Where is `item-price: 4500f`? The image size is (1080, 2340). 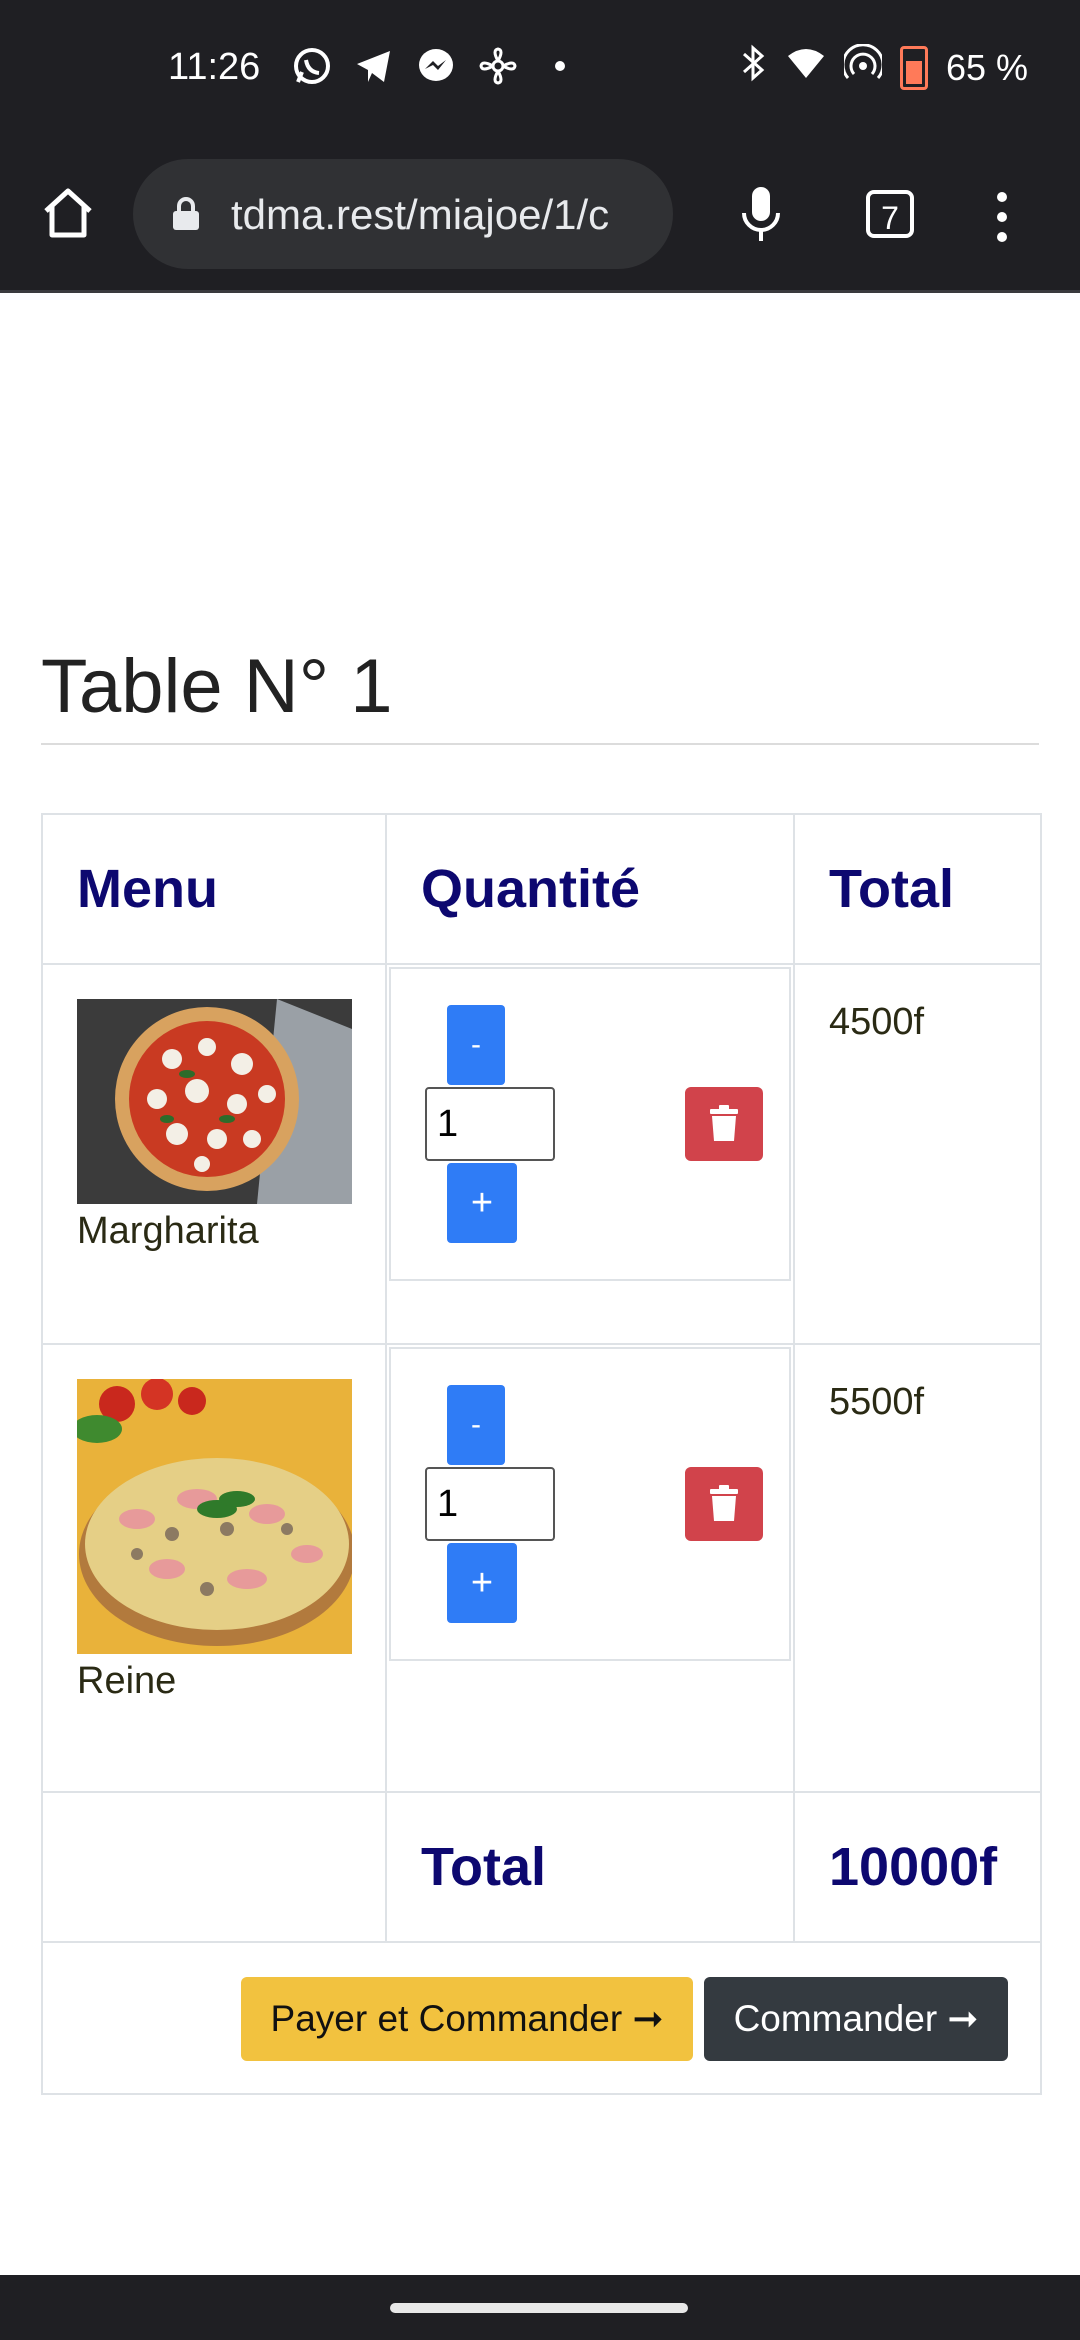 item-price: 4500f is located at coordinates (917, 1154).